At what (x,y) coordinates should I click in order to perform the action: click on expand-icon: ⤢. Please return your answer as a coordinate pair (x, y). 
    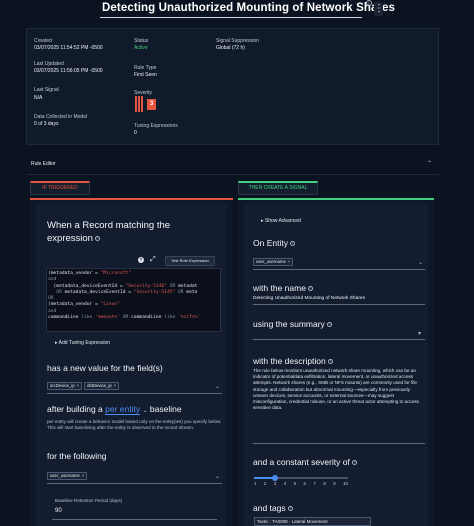
    Looking at the image, I should click on (153, 260).